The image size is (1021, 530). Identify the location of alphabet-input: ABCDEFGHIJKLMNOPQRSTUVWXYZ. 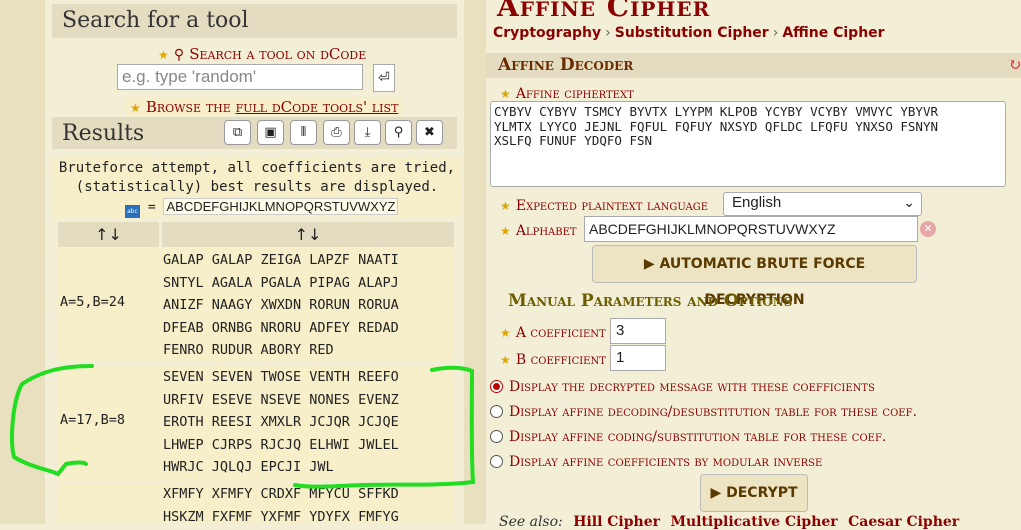
(751, 229).